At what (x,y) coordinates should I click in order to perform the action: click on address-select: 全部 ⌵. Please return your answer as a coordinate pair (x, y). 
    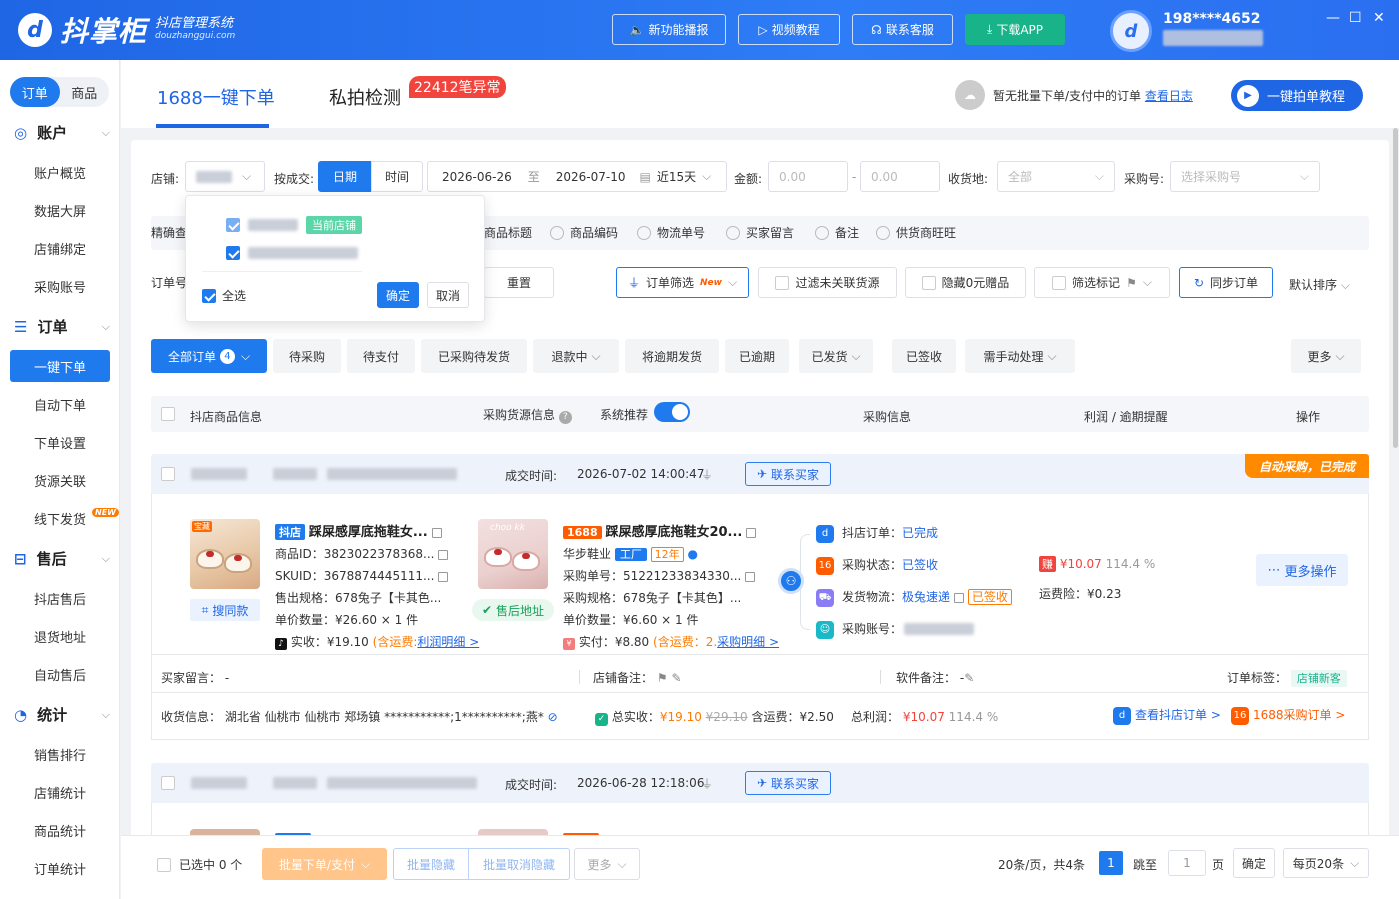
    Looking at the image, I should click on (1056, 176).